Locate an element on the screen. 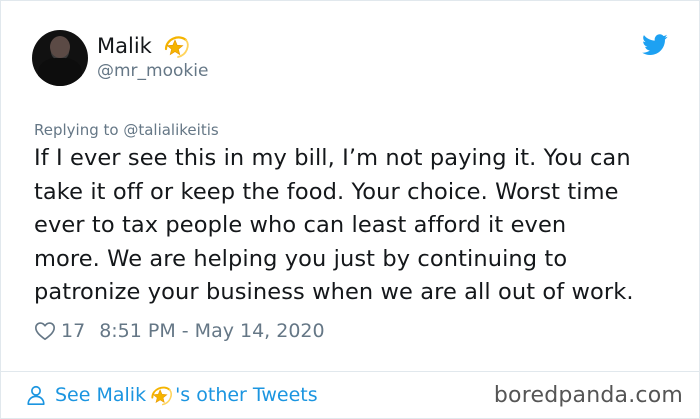 The width and height of the screenshot is (700, 419). tweet-meta: 17 8:51 PM - May 14, 2020 is located at coordinates (179, 331).